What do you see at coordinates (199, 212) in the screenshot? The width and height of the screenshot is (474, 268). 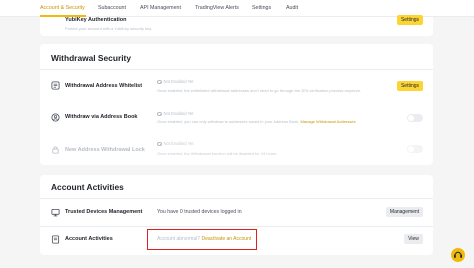 I see `trusted-devices-count: You have 0 trusted devices logged in` at bounding box center [199, 212].